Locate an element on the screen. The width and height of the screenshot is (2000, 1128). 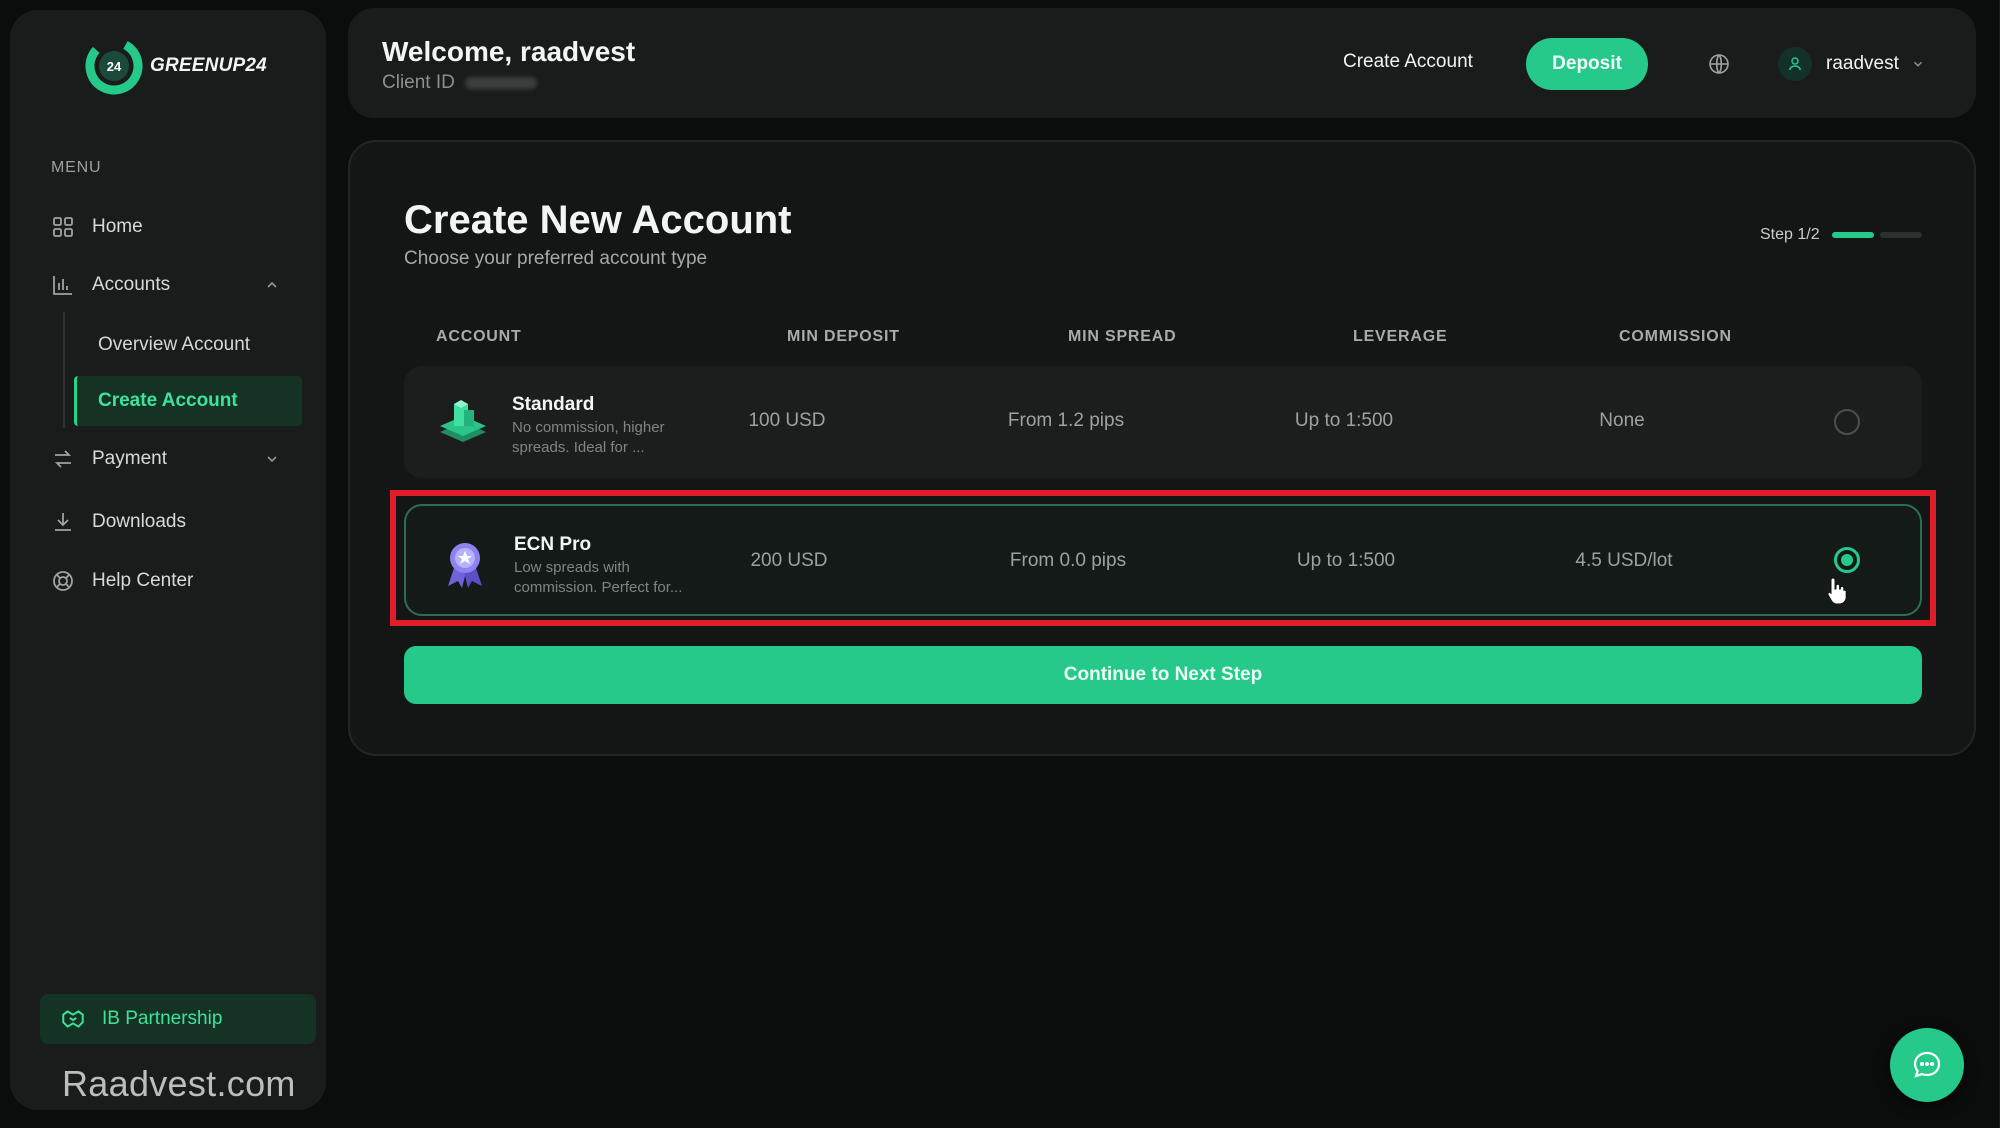
user-menu: raadvest is located at coordinates (1851, 64).